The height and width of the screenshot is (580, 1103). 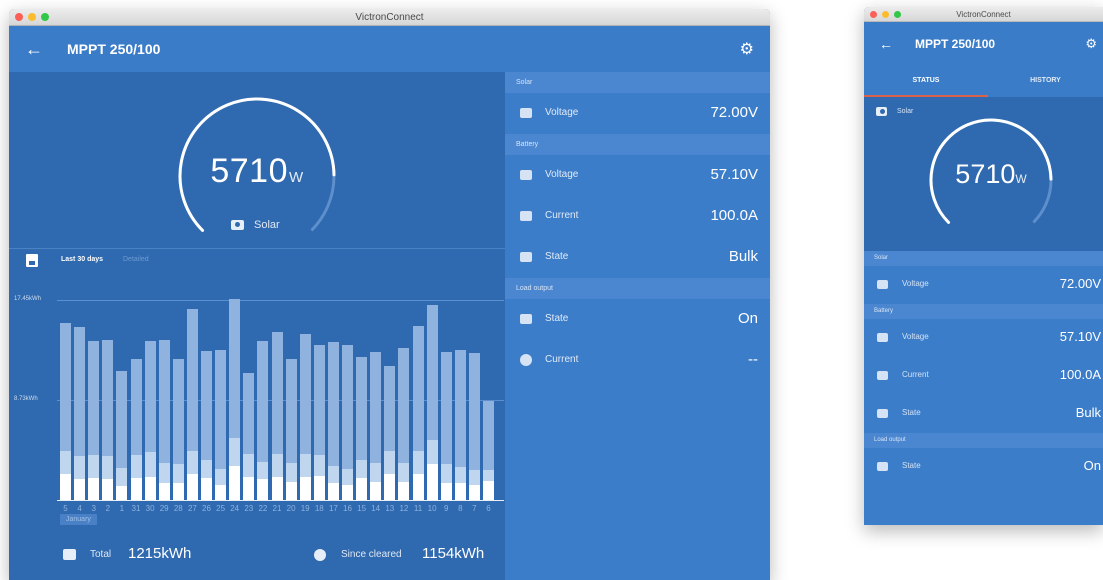 I want to click on tab-detailed: Detailed, so click(x=136, y=259).